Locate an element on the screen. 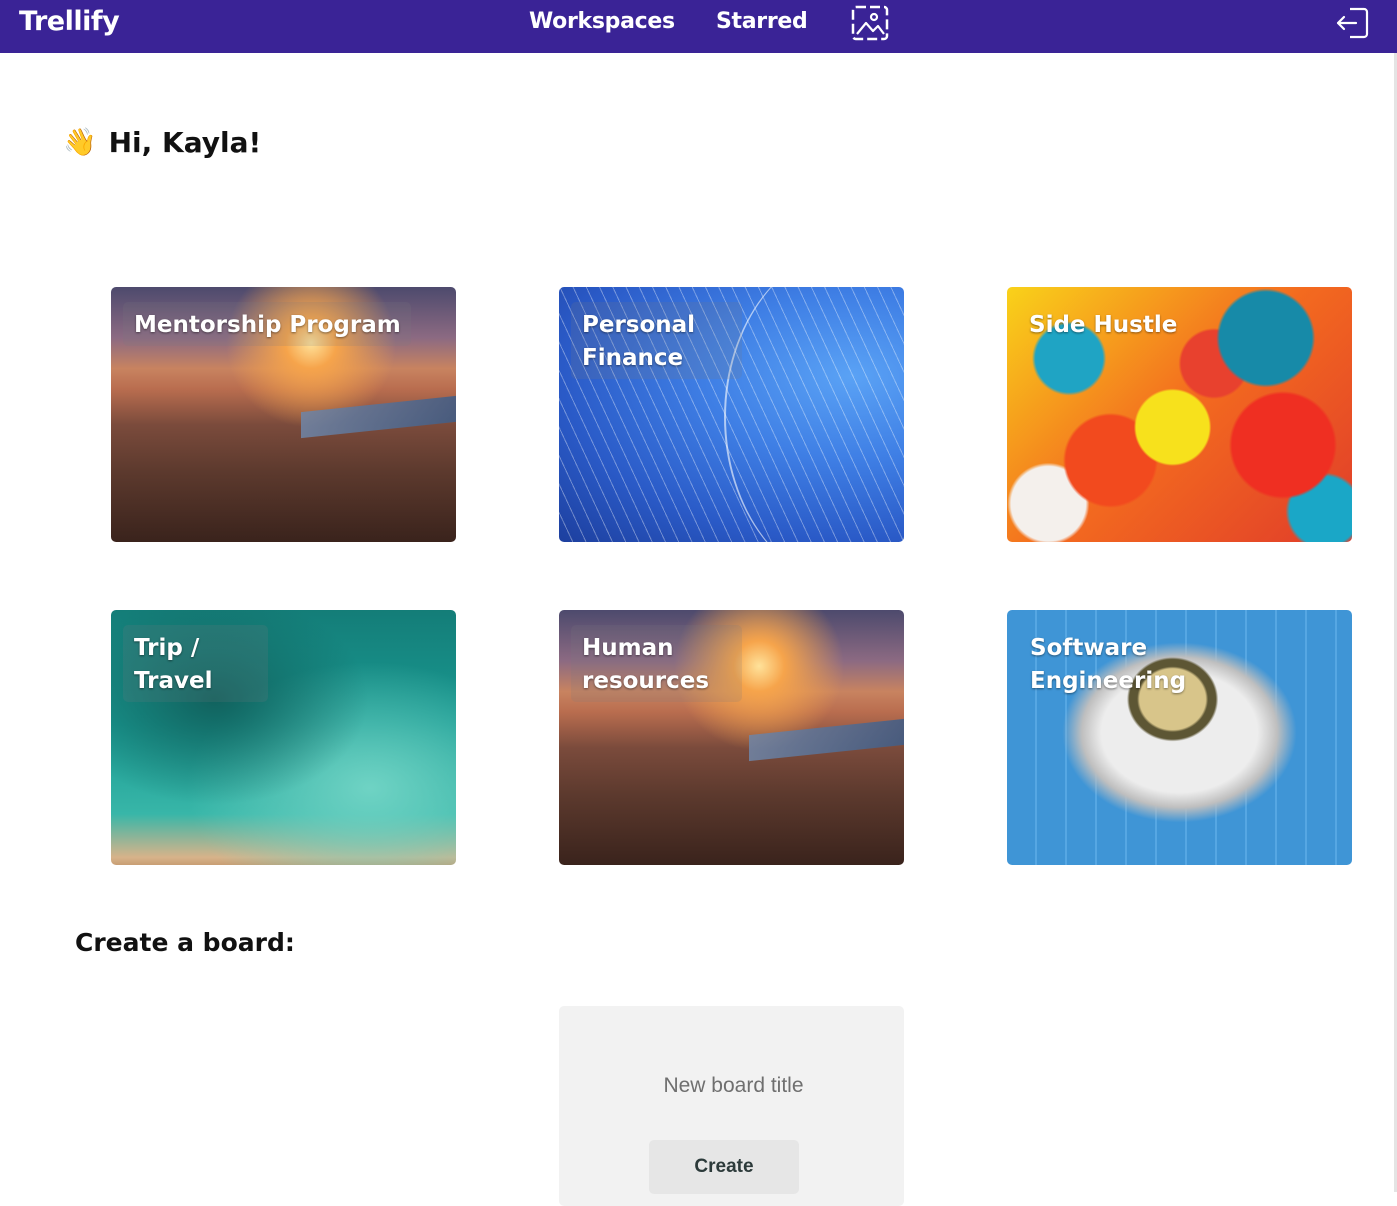 The width and height of the screenshot is (1397, 1206). board-title: Human resources is located at coordinates (656, 663).